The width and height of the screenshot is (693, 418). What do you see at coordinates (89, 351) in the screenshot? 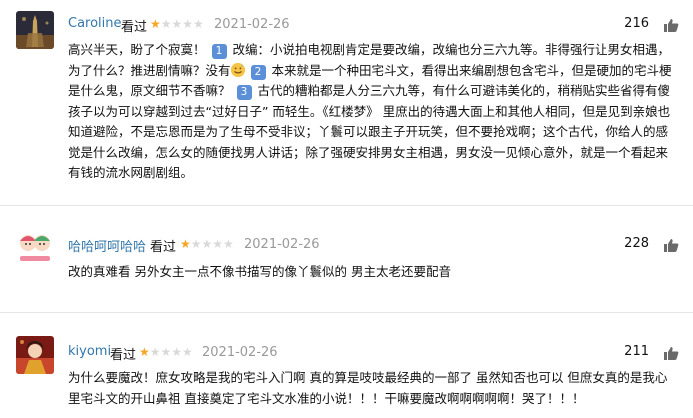
I see `reviewer-name: kiyomi` at bounding box center [89, 351].